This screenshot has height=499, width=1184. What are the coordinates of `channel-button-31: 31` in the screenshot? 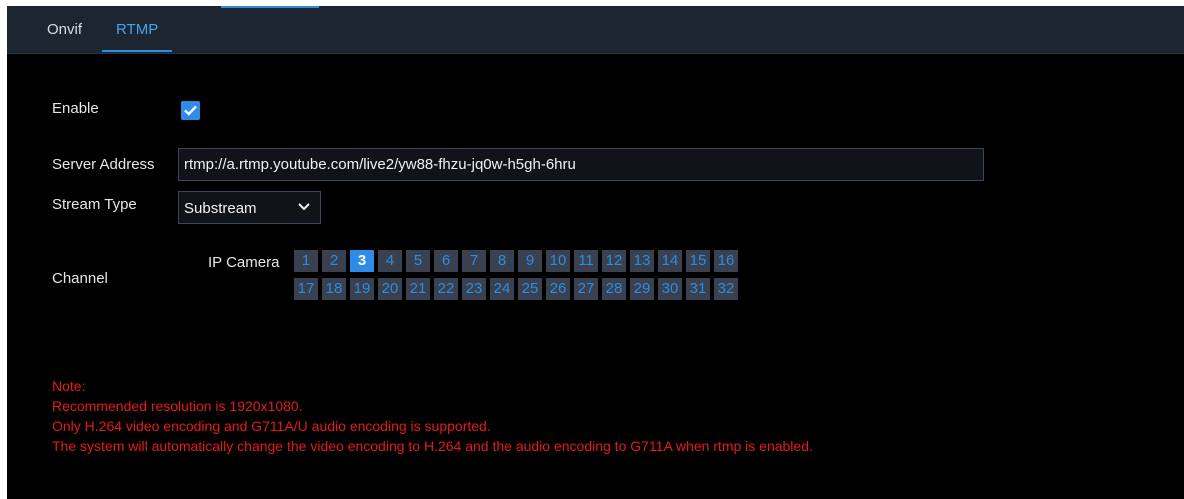 It's located at (698, 289).